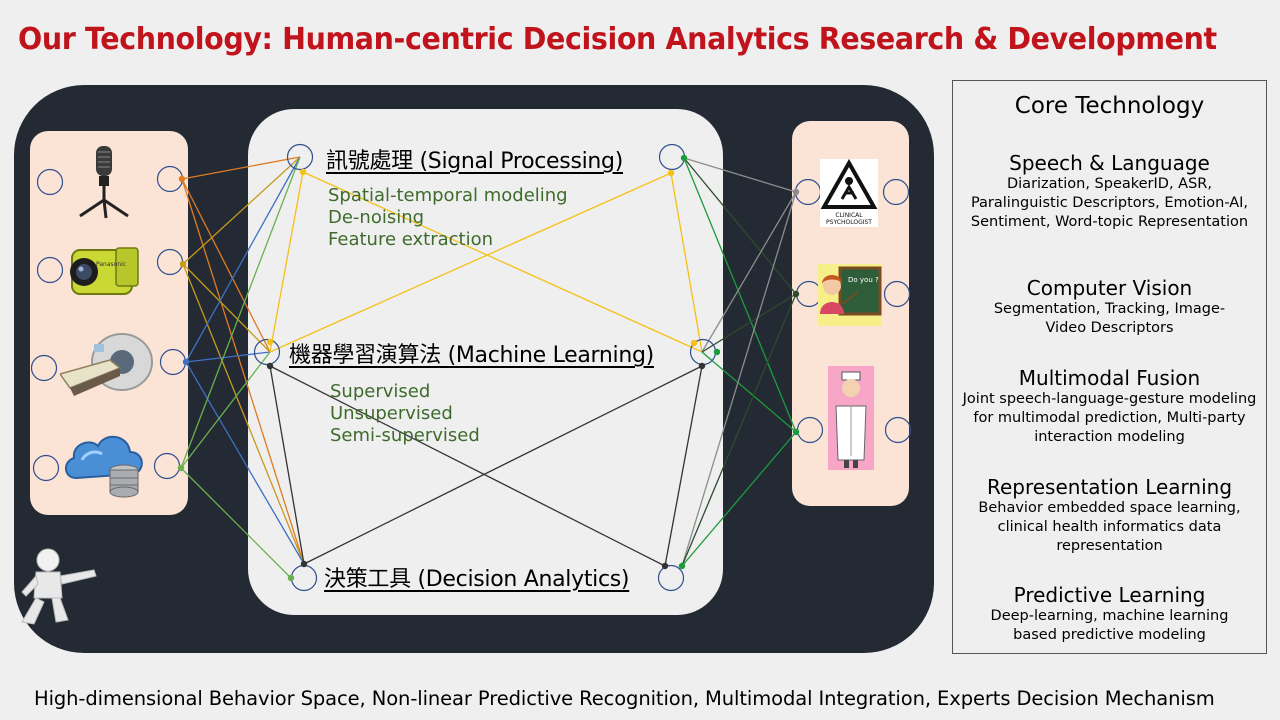 Image resolution: width=1280 pixels, height=720 pixels. Describe the element at coordinates (863, 280) in the screenshot. I see `svg-text: Do you ?` at that location.